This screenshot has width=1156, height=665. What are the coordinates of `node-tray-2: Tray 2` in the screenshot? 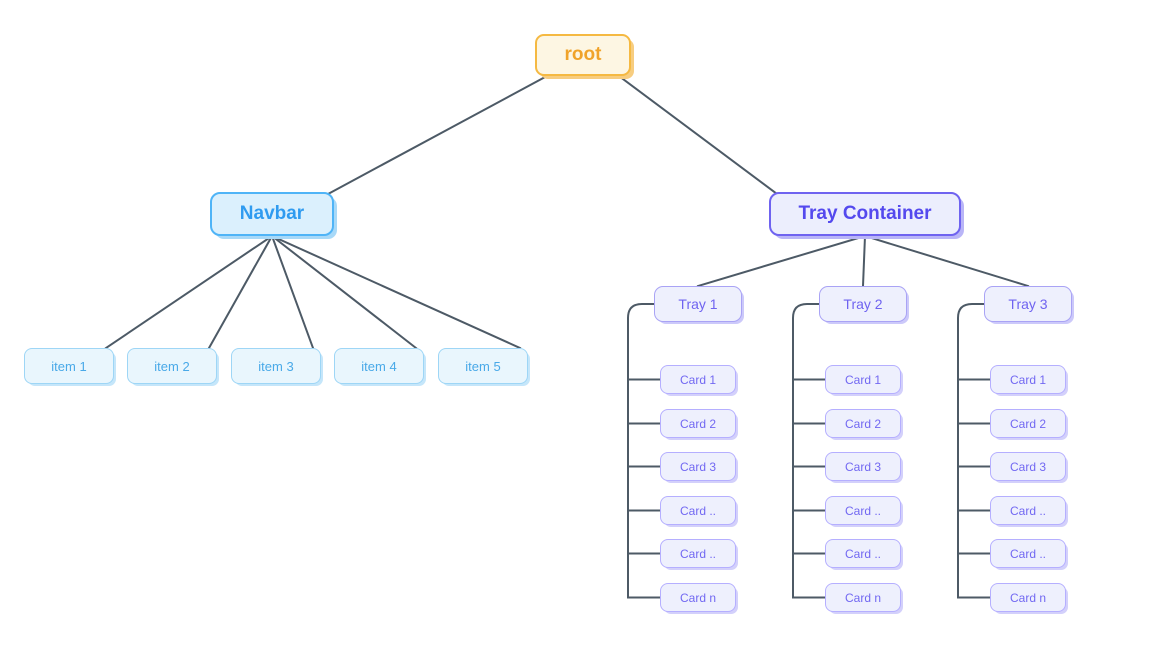 It's located at (863, 304).